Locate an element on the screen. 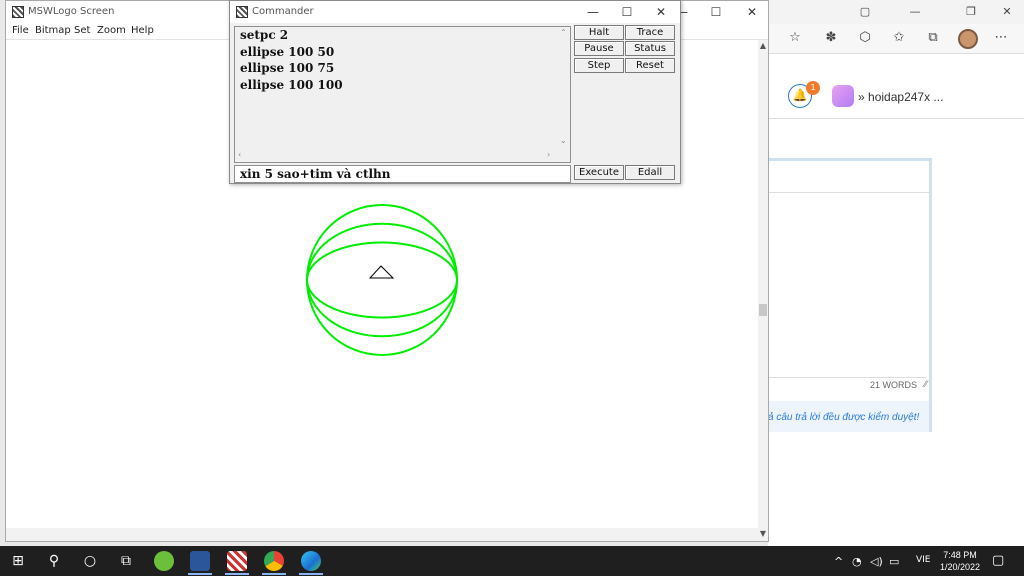 The height and width of the screenshot is (576, 1024). mswlogo-close-icon: ✕ is located at coordinates (752, 12).